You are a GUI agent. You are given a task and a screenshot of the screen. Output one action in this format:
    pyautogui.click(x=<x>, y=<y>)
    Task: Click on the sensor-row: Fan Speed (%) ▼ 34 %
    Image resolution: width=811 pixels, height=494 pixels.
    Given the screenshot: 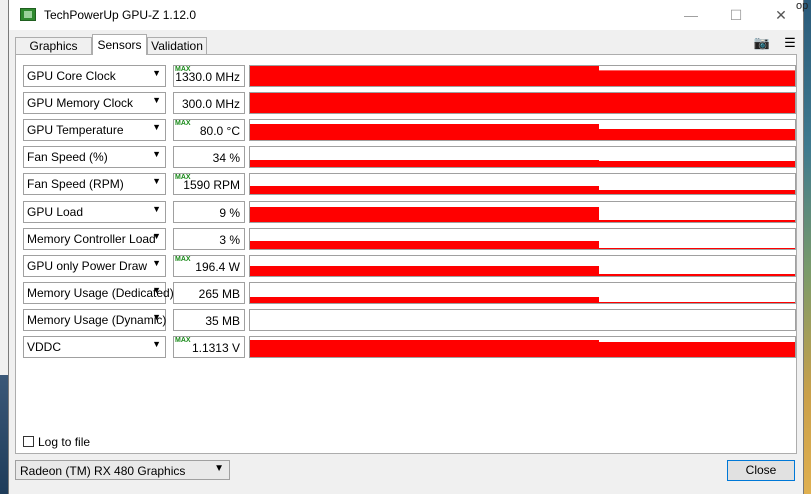 What is the action you would take?
    pyautogui.click(x=410, y=157)
    